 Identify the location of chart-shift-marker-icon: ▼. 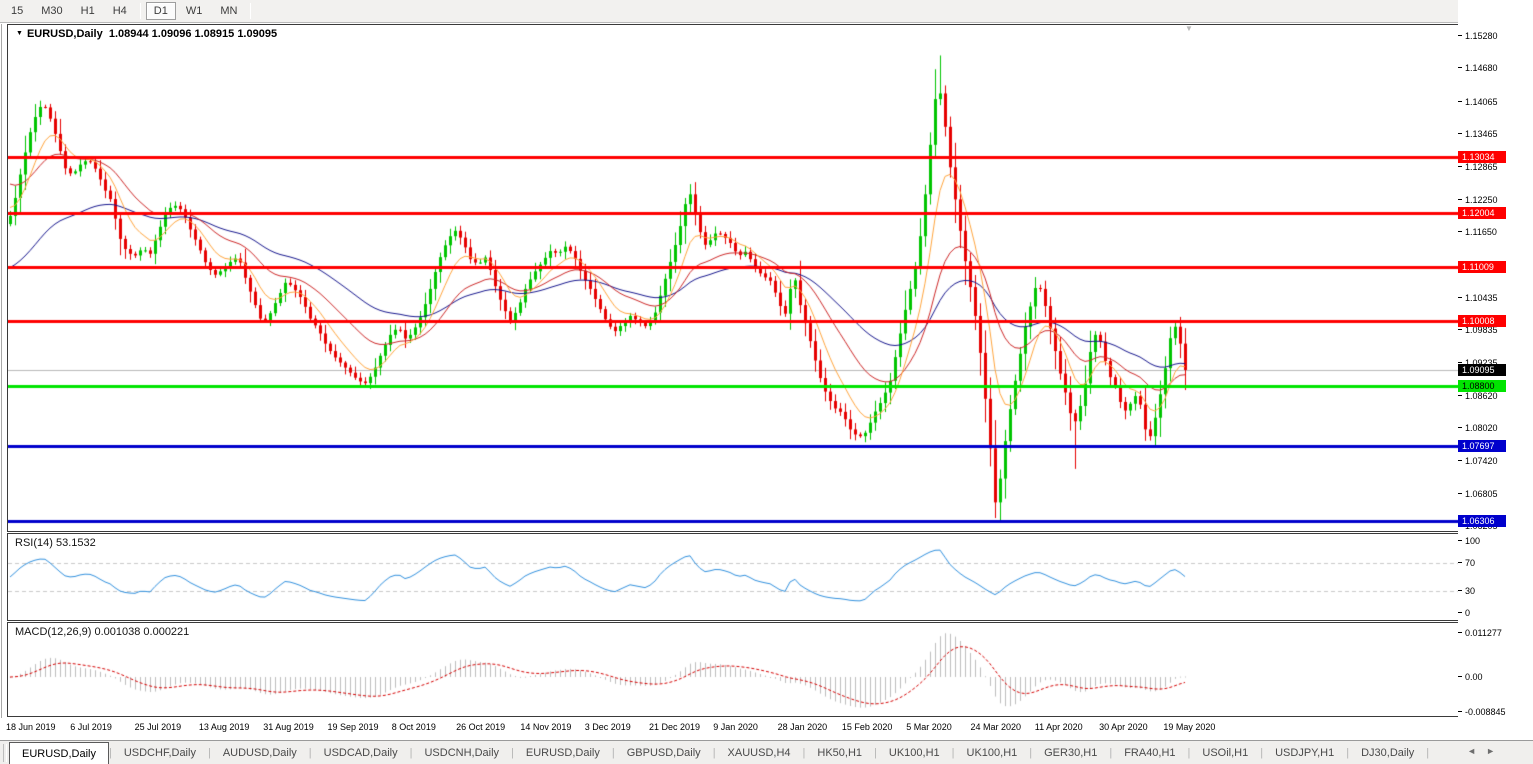
(1189, 28).